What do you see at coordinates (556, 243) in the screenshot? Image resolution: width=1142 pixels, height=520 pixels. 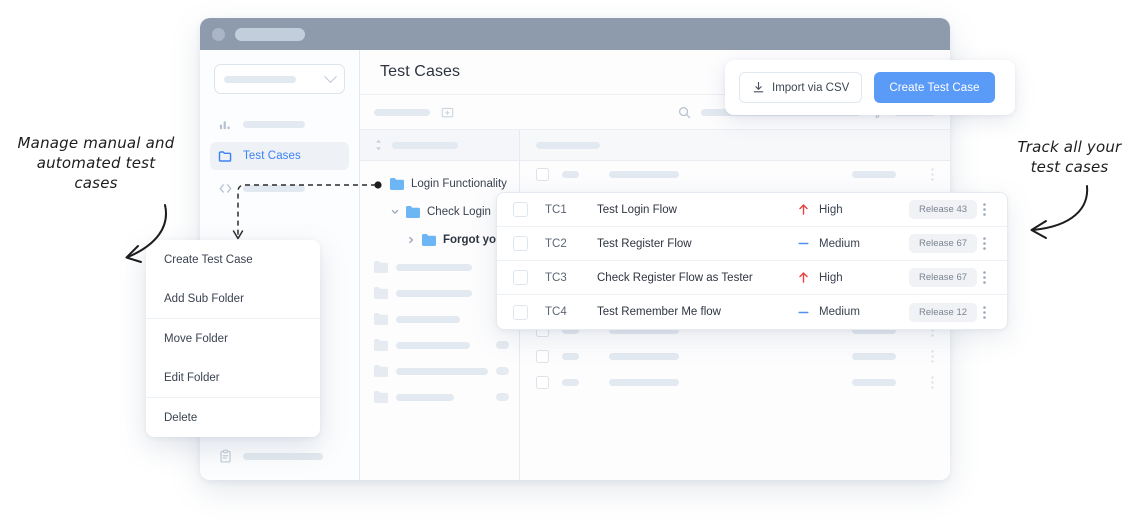 I see `test-case-id: TC2` at bounding box center [556, 243].